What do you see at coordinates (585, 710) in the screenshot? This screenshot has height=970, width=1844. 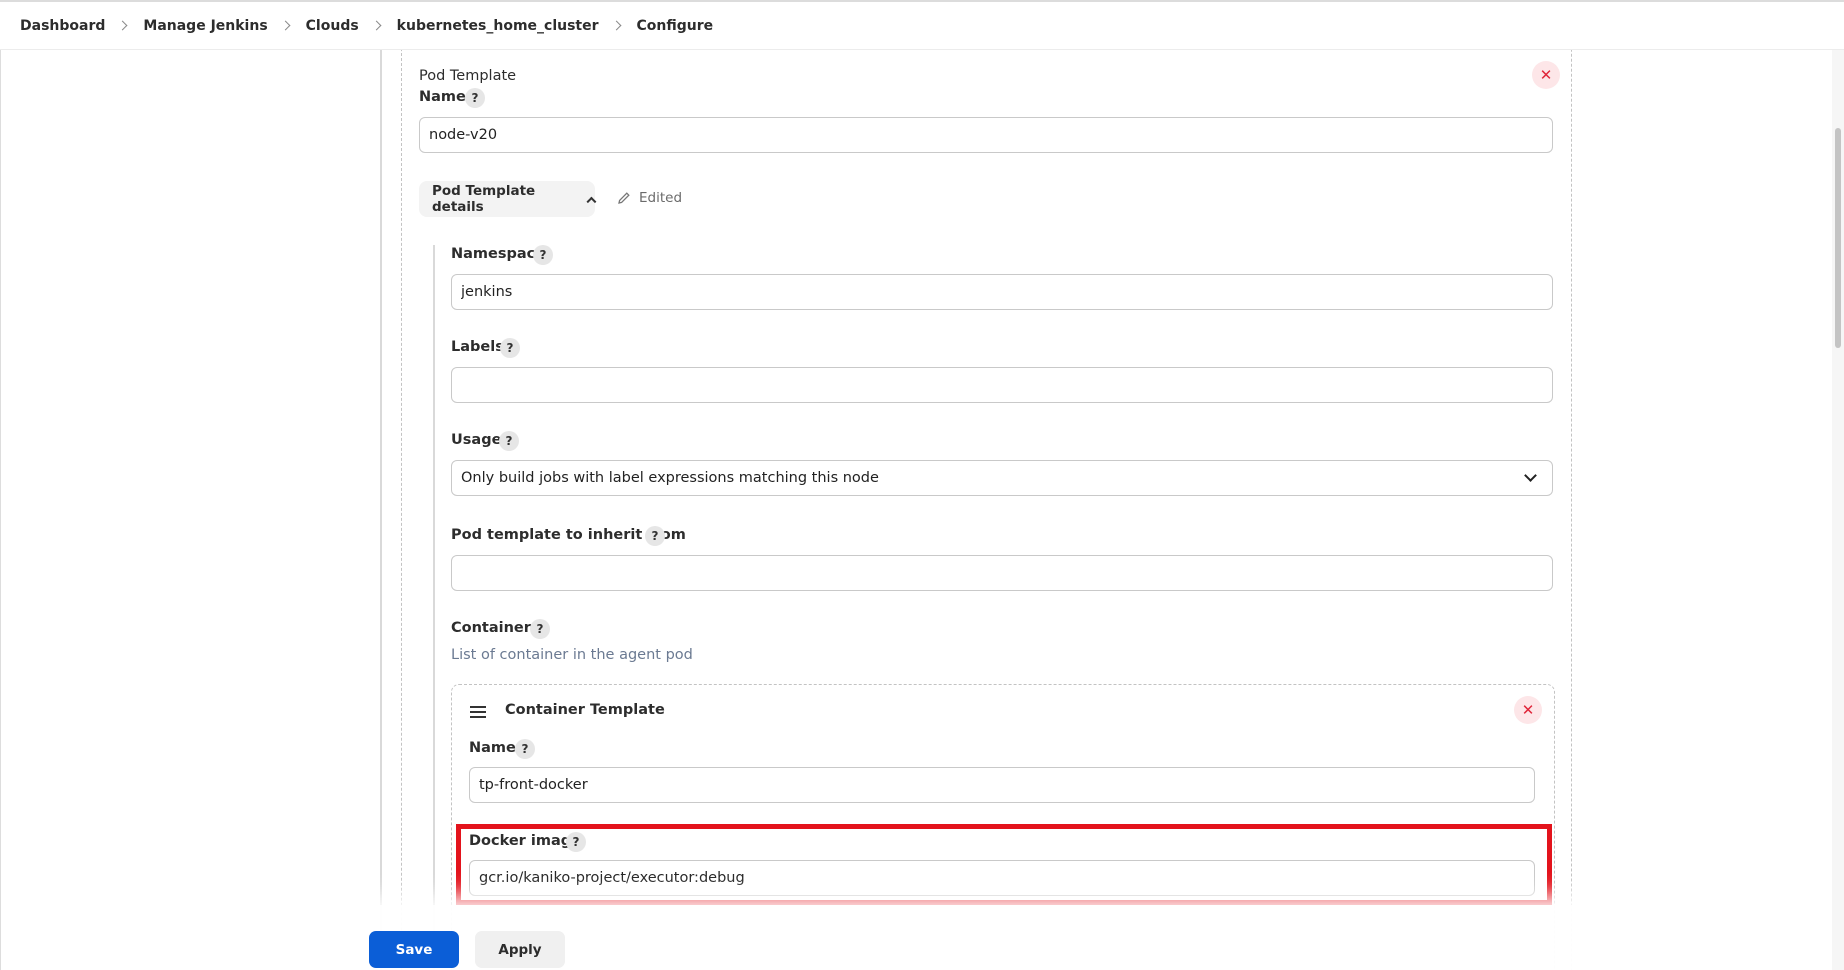 I see `container-template-heading: Container Template` at bounding box center [585, 710].